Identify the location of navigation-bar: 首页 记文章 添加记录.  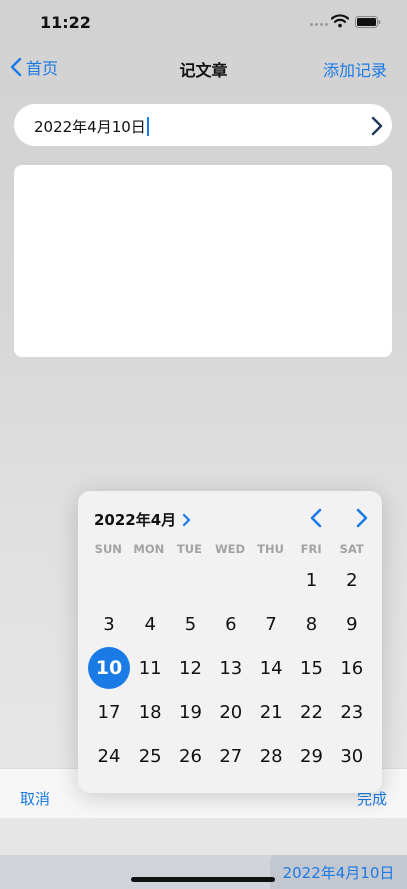
(203, 67).